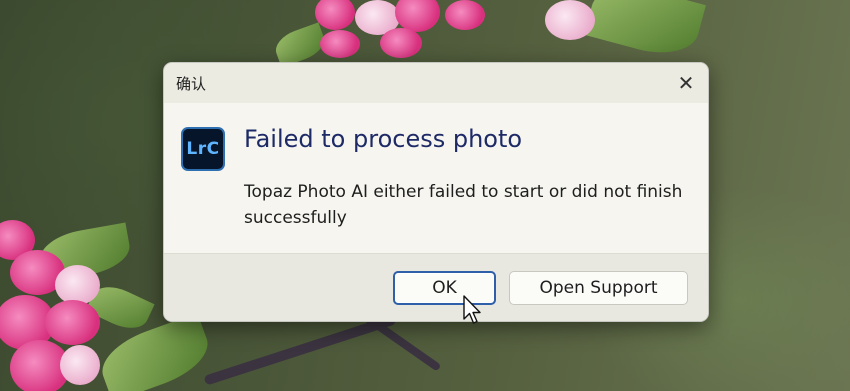 This screenshot has width=850, height=391. I want to click on open-support-button-label: Open Support, so click(598, 288).